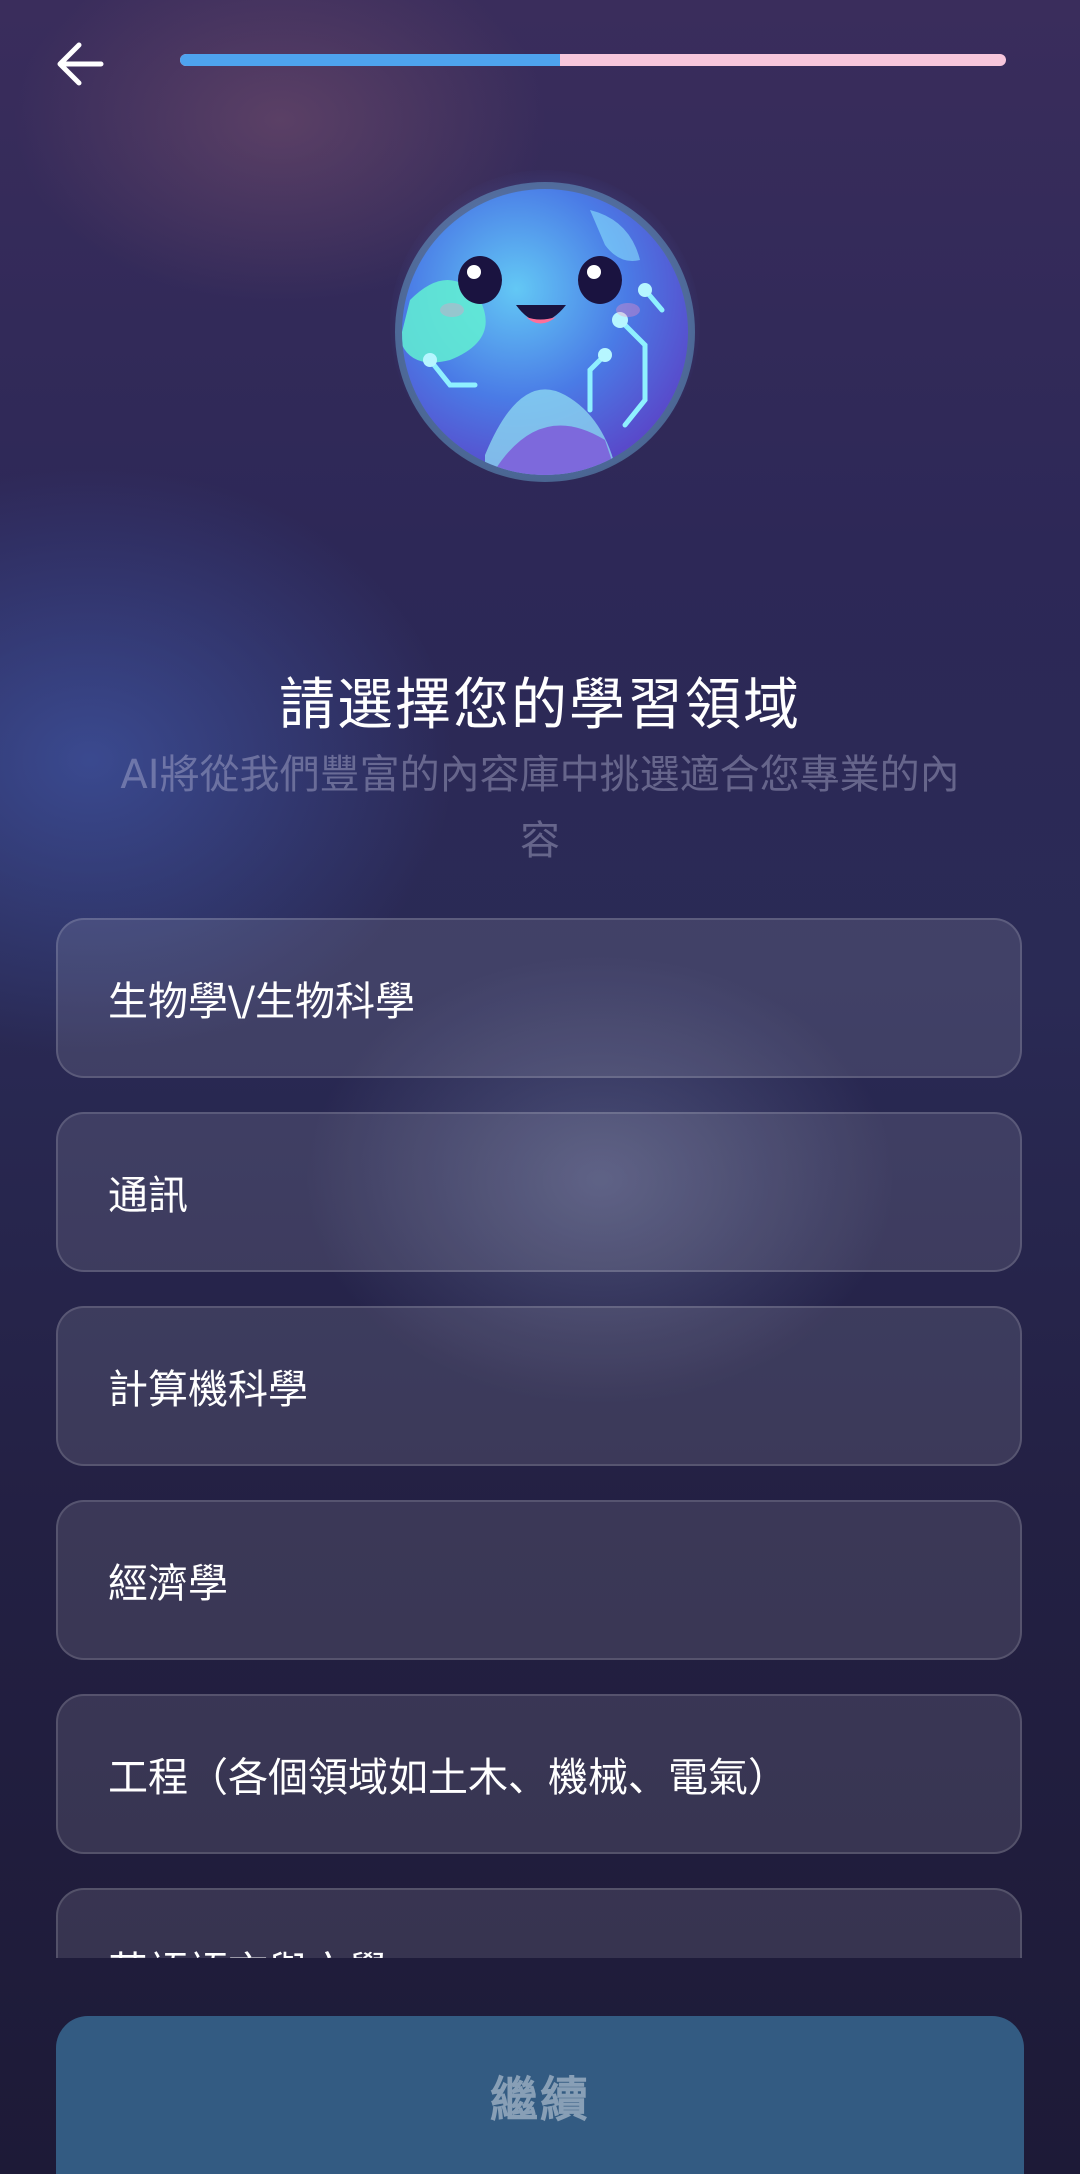  What do you see at coordinates (540, 705) in the screenshot?
I see `page-title: 請選擇您的學習領域` at bounding box center [540, 705].